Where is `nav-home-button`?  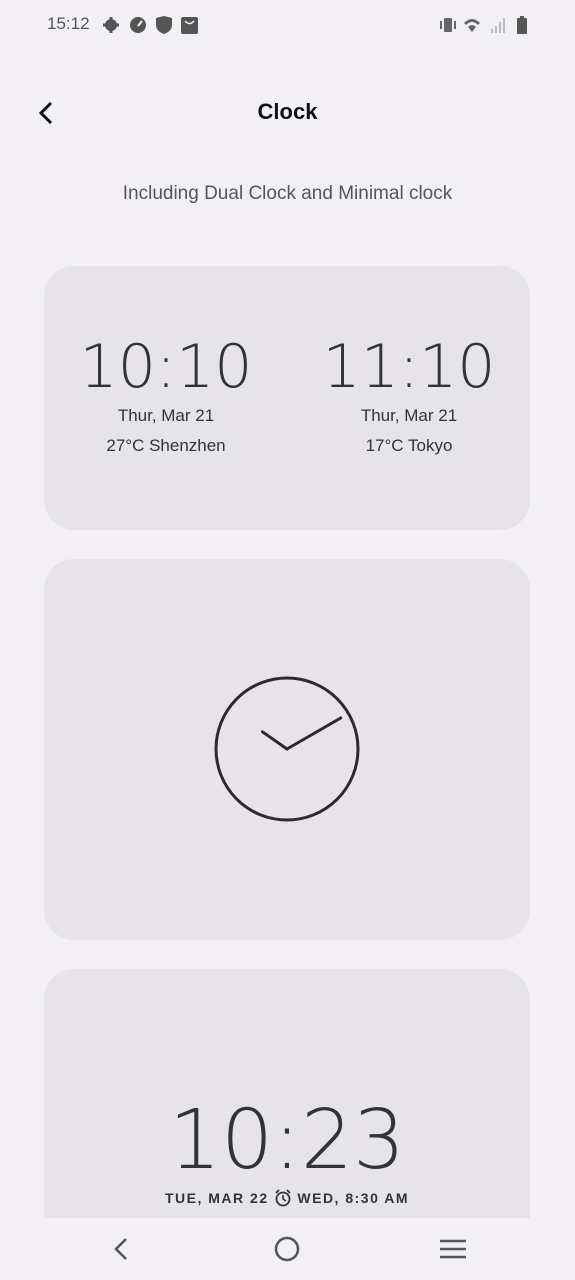 nav-home-button is located at coordinates (287, 1249).